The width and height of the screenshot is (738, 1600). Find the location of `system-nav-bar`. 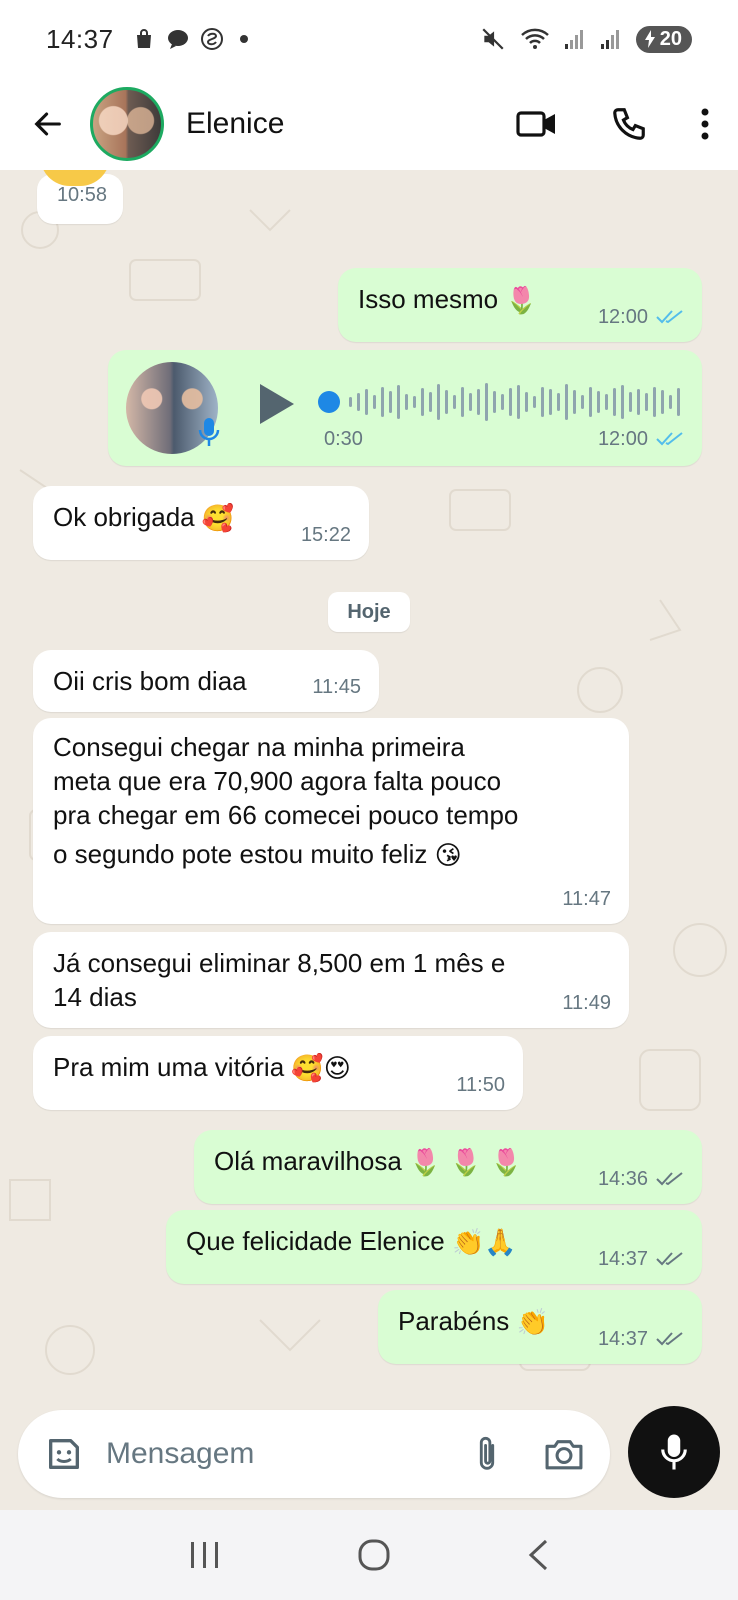

system-nav-bar is located at coordinates (369, 1555).